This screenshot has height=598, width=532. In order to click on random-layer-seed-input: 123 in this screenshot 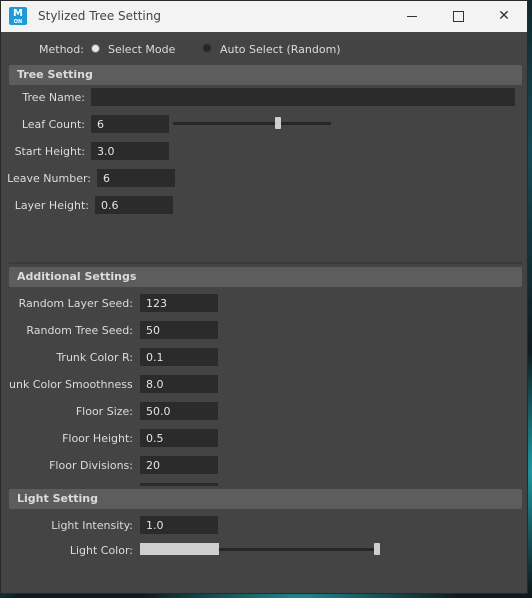, I will do `click(179, 303)`.